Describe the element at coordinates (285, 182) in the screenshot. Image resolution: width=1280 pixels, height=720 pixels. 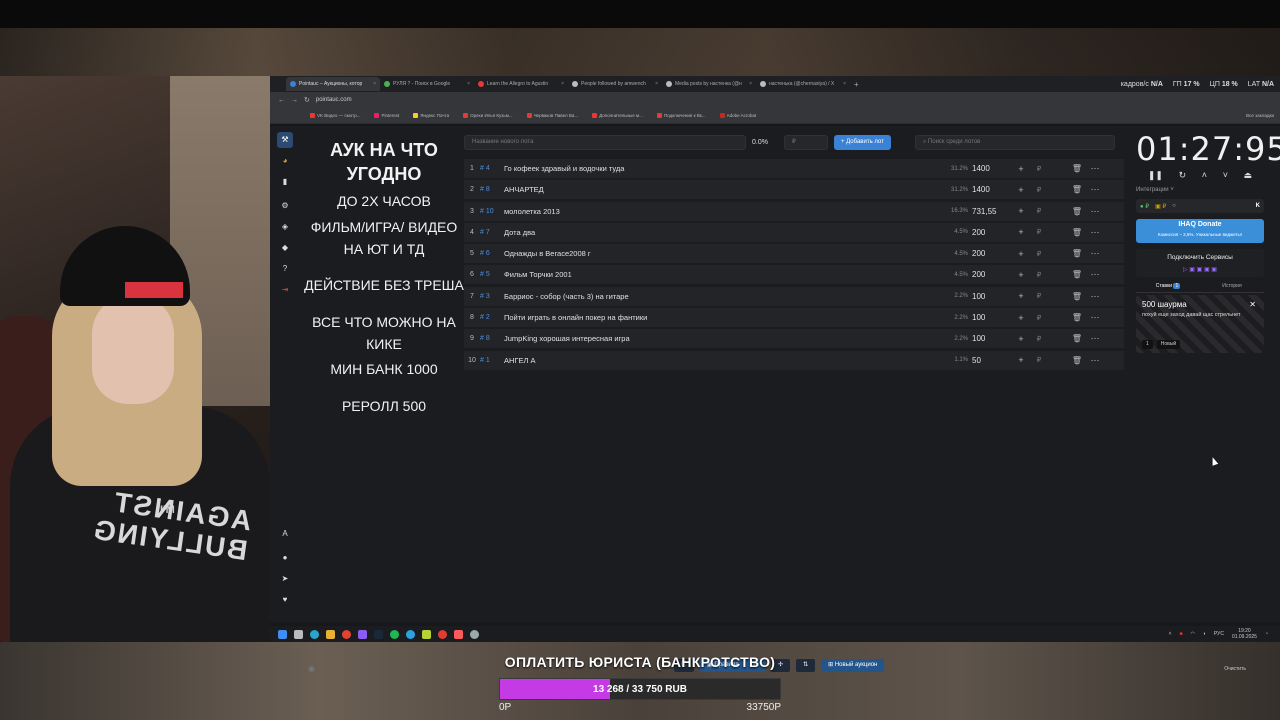
I see `stats-icon: ▮` at that location.